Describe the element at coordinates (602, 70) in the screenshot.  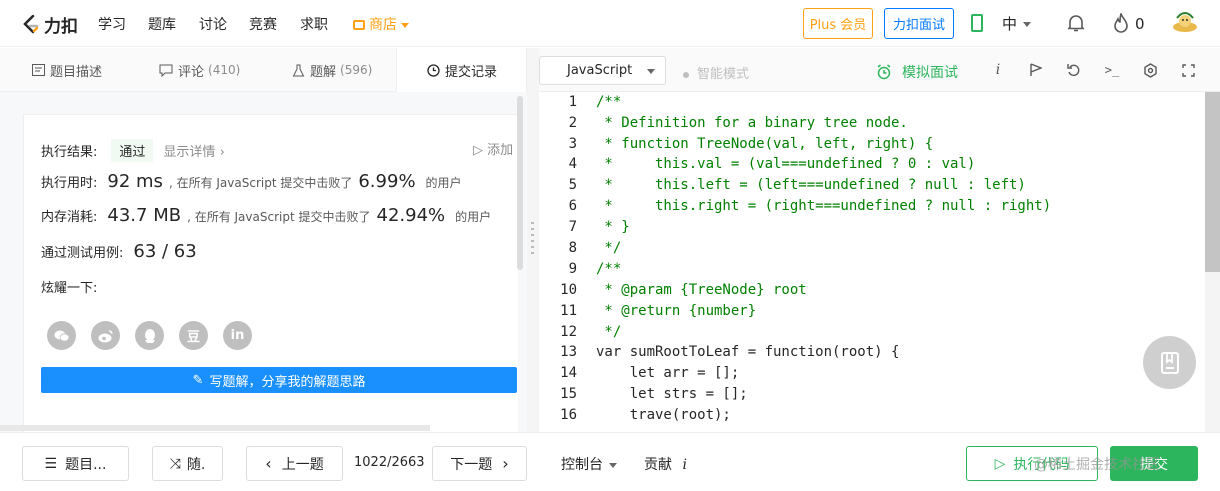
I see `language-select: JavaScript` at that location.